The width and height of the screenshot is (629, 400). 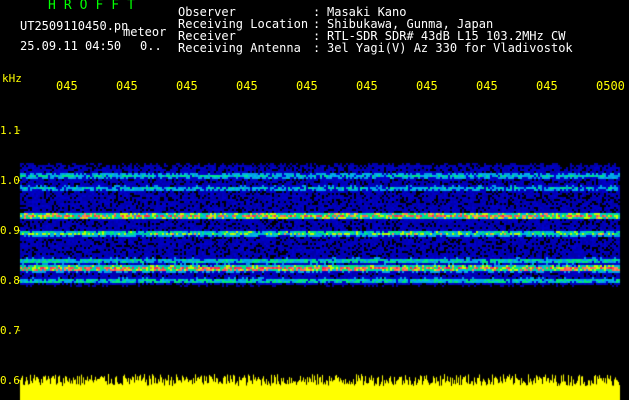 What do you see at coordinates (317, 48) in the screenshot?
I see `meta-colon: :` at bounding box center [317, 48].